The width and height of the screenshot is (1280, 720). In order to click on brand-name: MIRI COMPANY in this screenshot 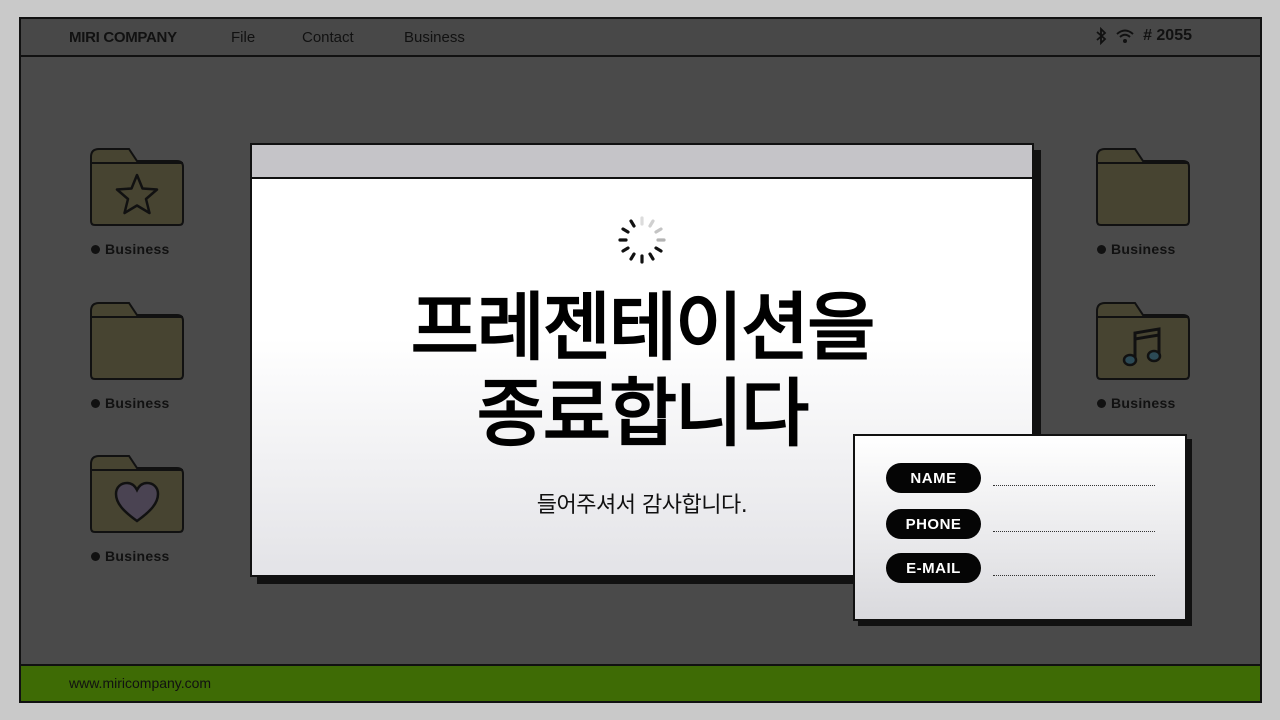, I will do `click(123, 37)`.